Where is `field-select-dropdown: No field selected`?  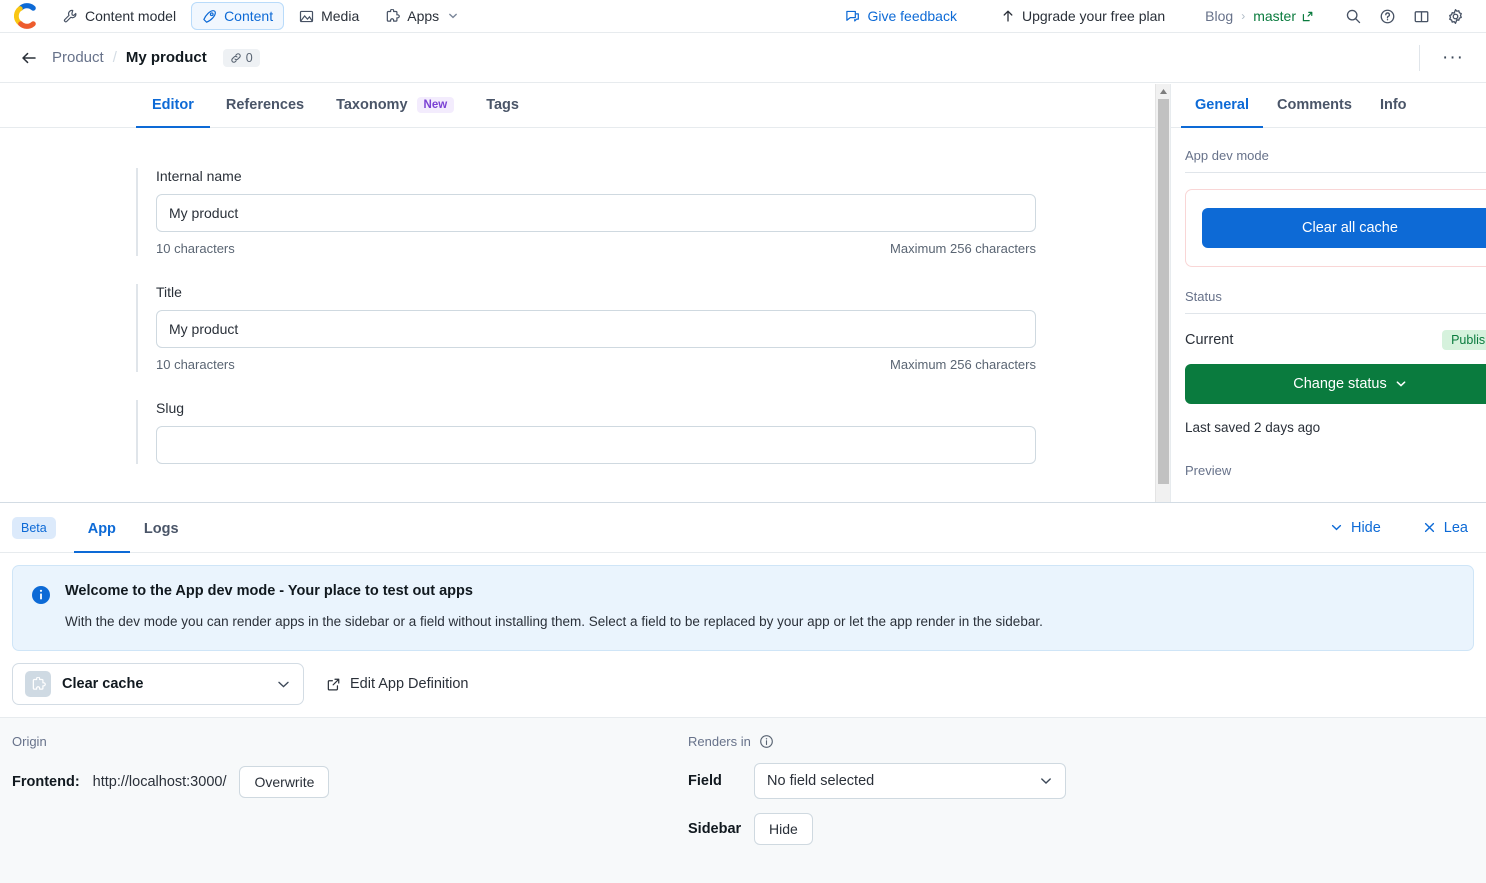 field-select-dropdown: No field selected is located at coordinates (910, 781).